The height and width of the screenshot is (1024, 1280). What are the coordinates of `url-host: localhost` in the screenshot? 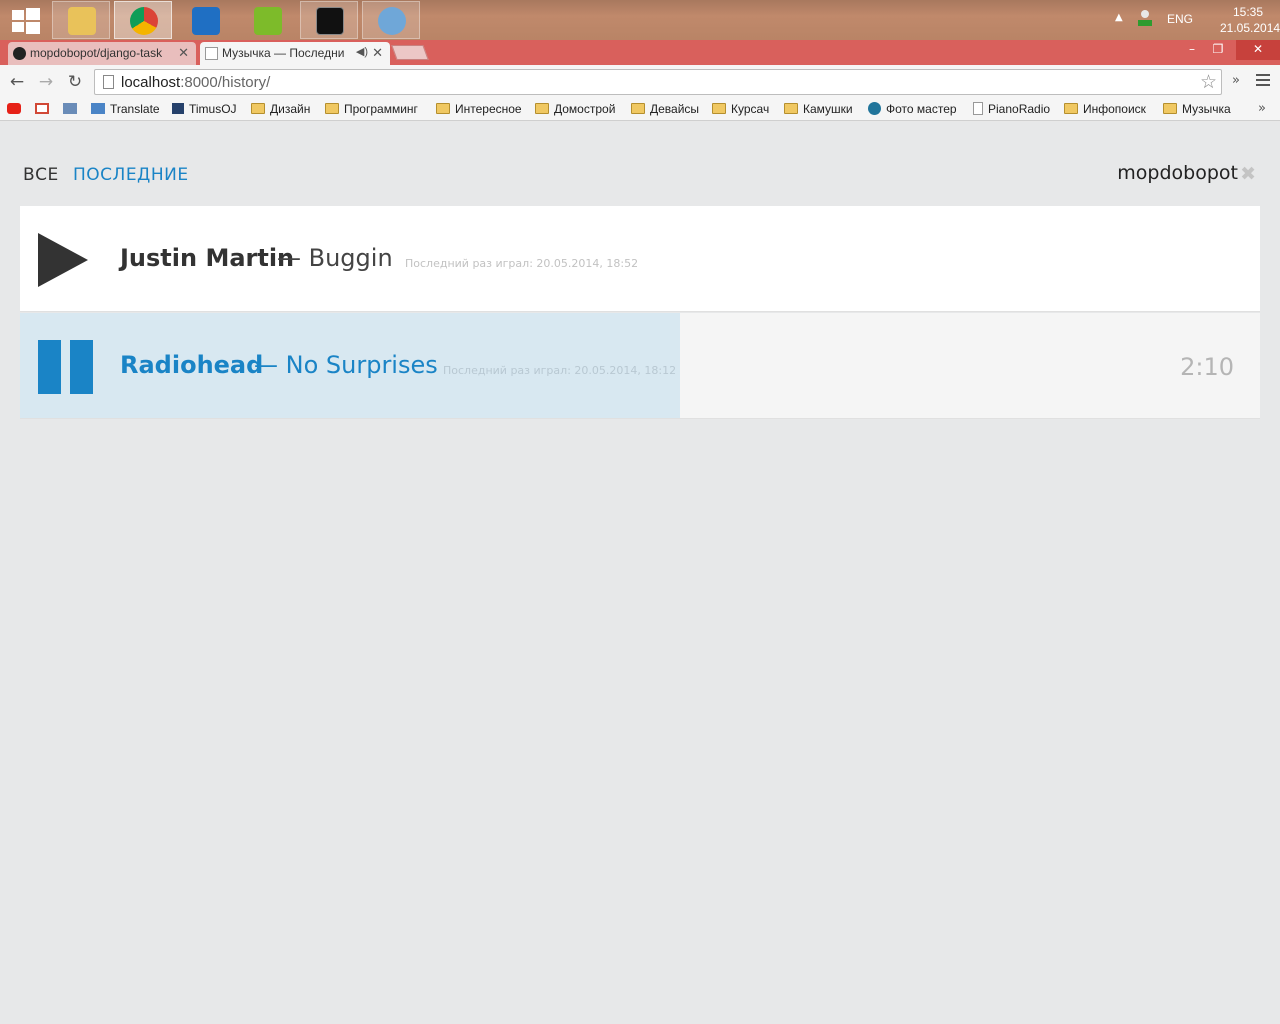 It's located at (151, 82).